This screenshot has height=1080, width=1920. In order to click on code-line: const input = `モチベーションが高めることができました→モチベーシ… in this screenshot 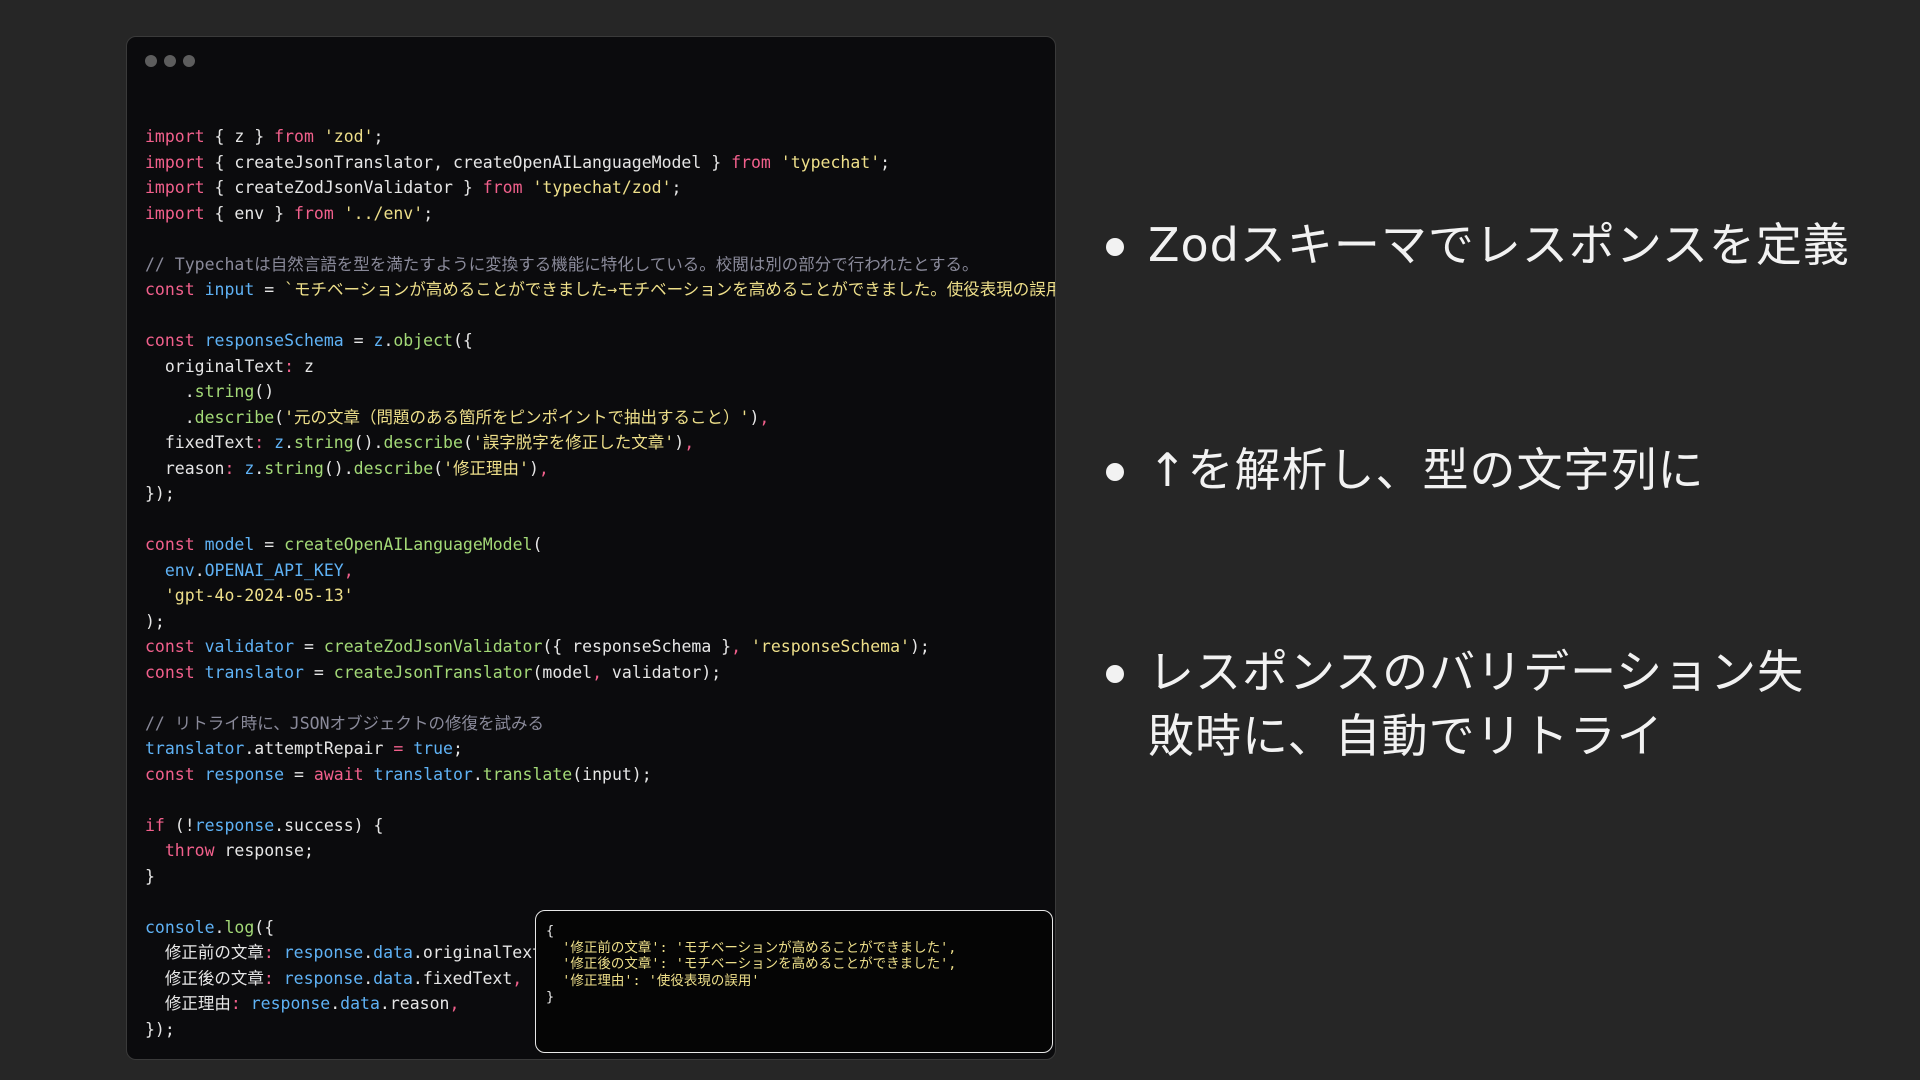, I will do `click(600, 290)`.